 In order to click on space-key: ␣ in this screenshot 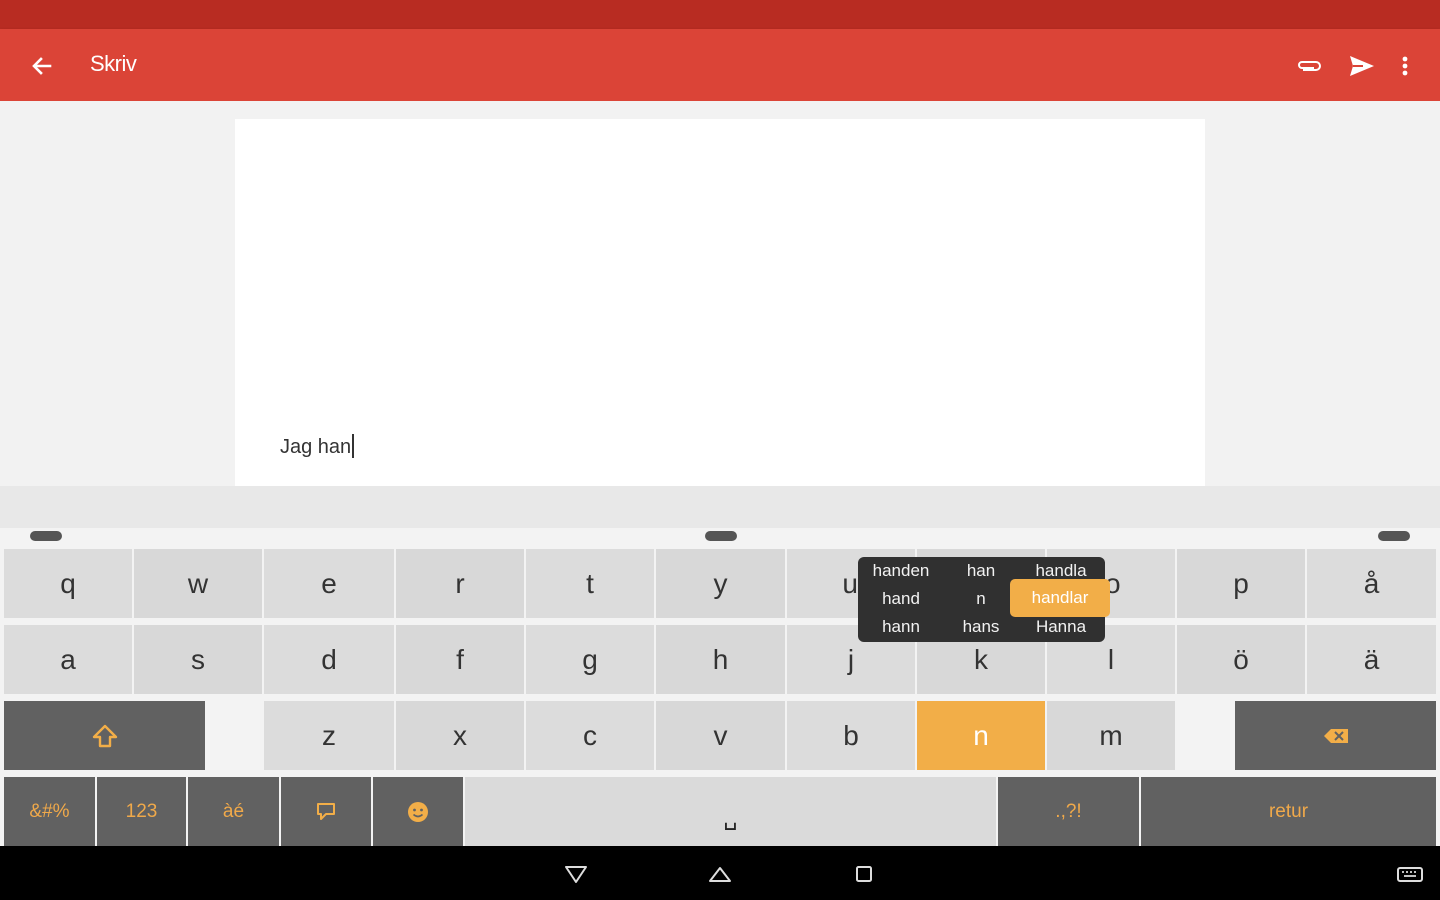, I will do `click(730, 811)`.